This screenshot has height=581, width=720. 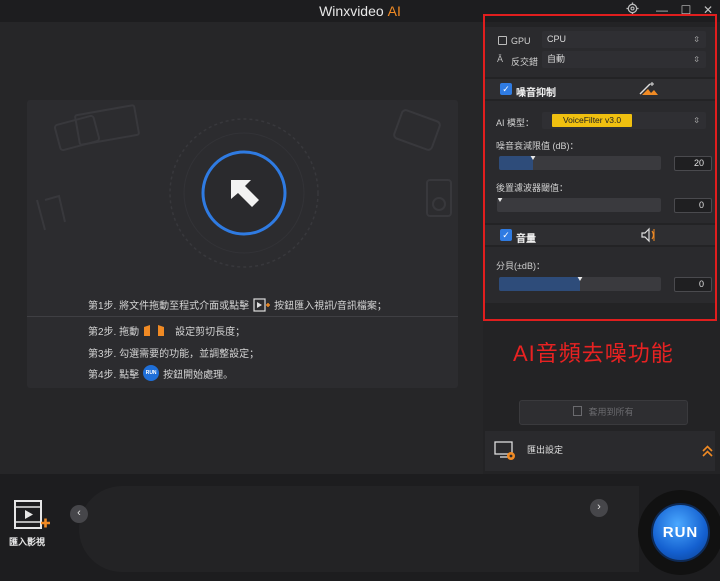 What do you see at coordinates (174, 354) in the screenshot?
I see `step-3: 第3步. 勾選需要的功能，並調整設定；` at bounding box center [174, 354].